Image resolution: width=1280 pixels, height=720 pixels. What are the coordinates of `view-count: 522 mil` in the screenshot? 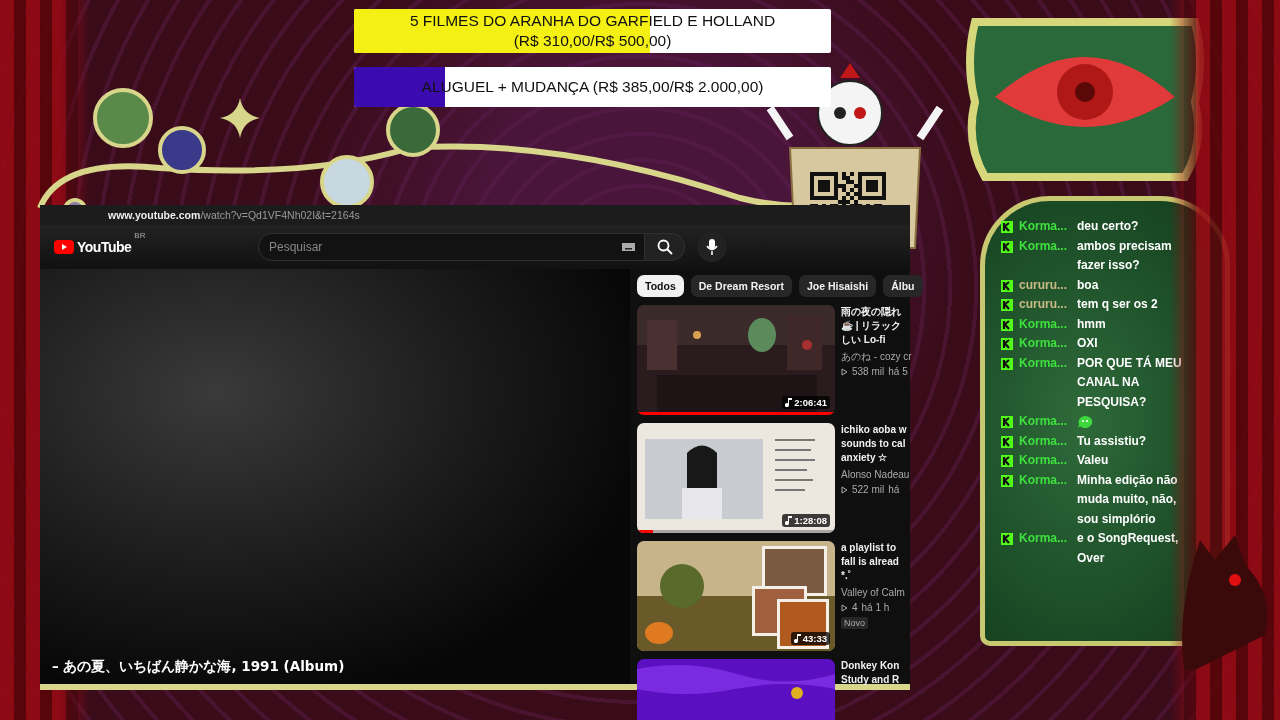 It's located at (868, 490).